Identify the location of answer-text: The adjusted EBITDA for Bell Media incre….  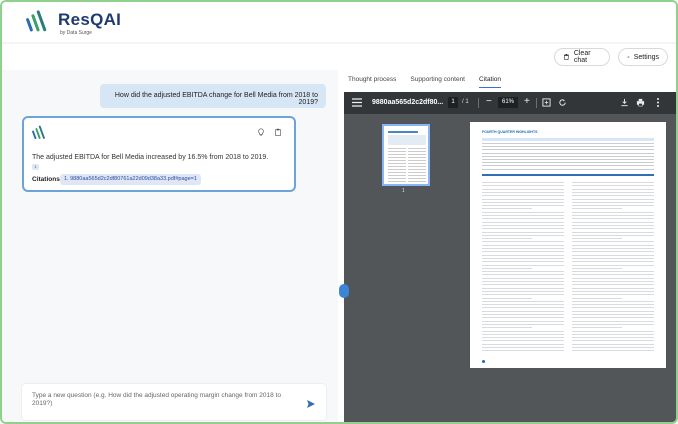
(150, 157).